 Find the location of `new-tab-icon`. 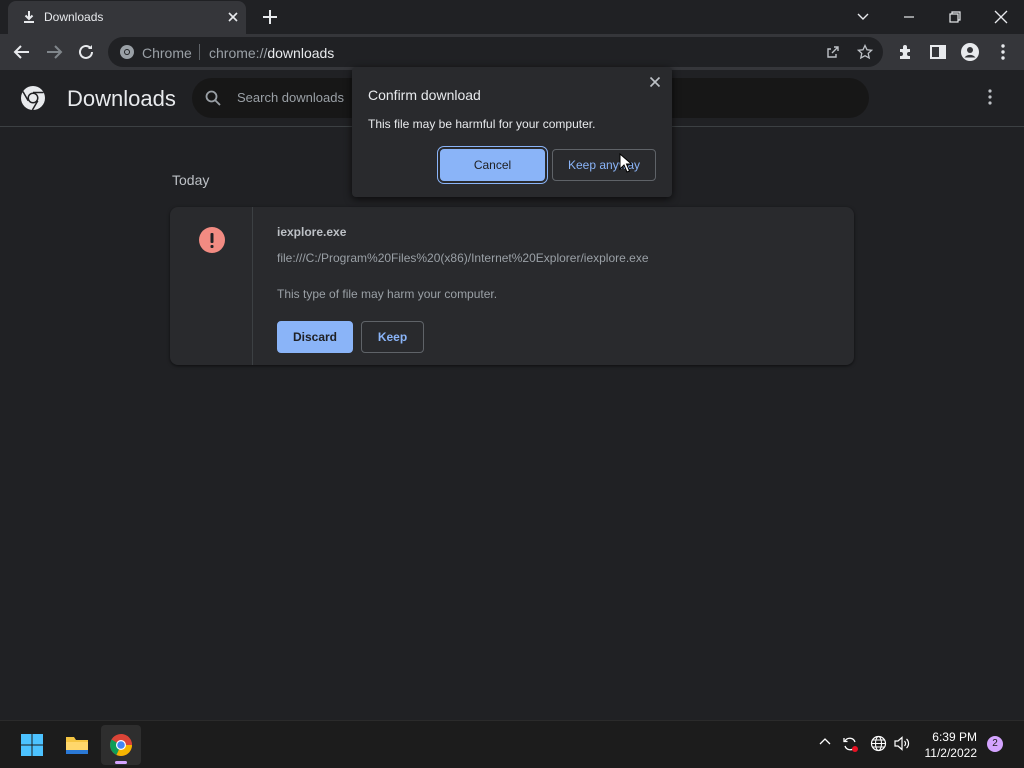

new-tab-icon is located at coordinates (270, 17).